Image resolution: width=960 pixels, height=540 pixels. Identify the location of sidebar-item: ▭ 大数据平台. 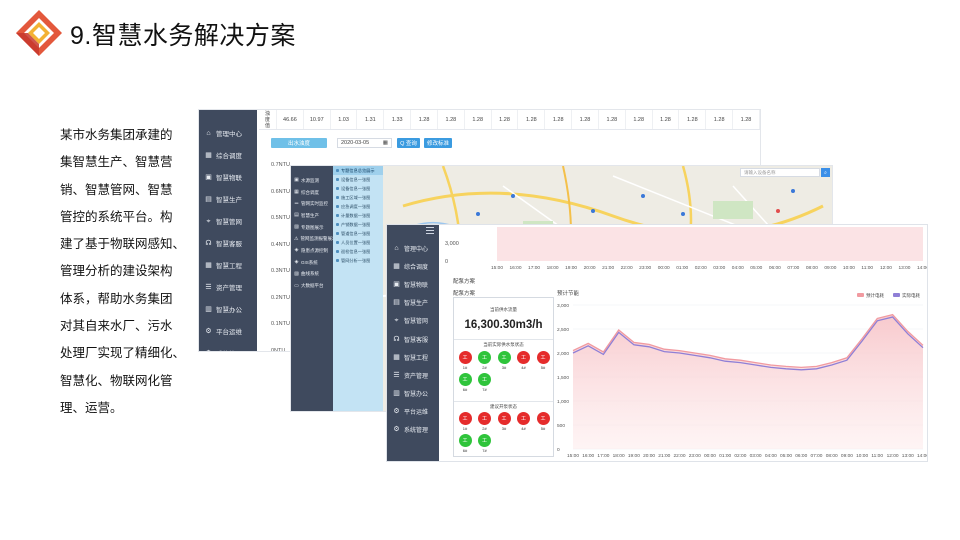
(312, 286).